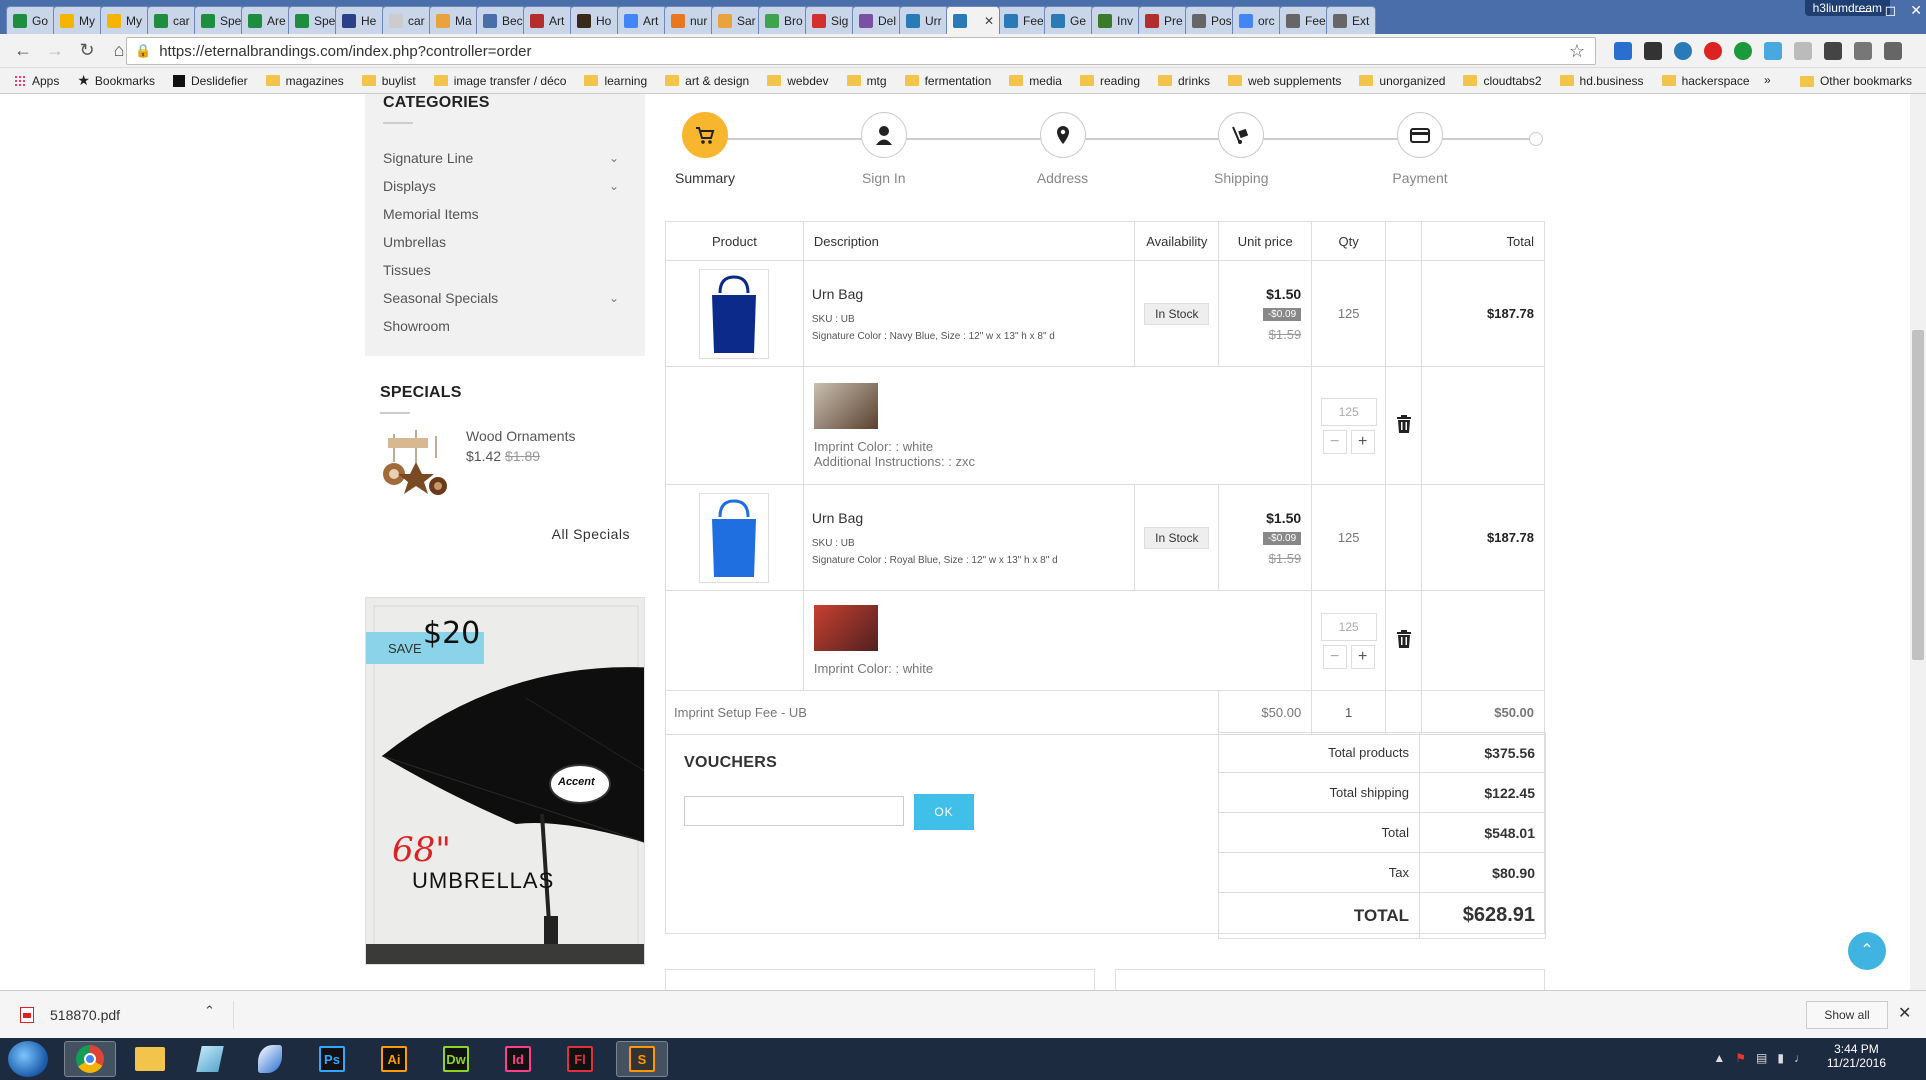 This screenshot has width=1926, height=1080. What do you see at coordinates (125, 20) in the screenshot?
I see `browser-tab: My` at bounding box center [125, 20].